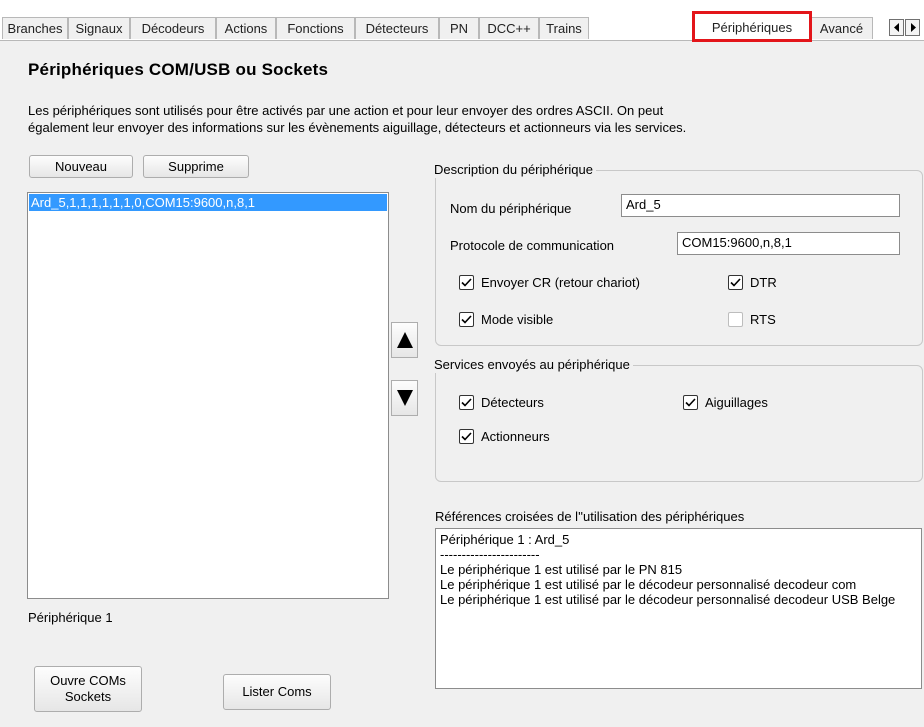  I want to click on open-coms-button: Ouvre COMs Sockets, so click(88, 689).